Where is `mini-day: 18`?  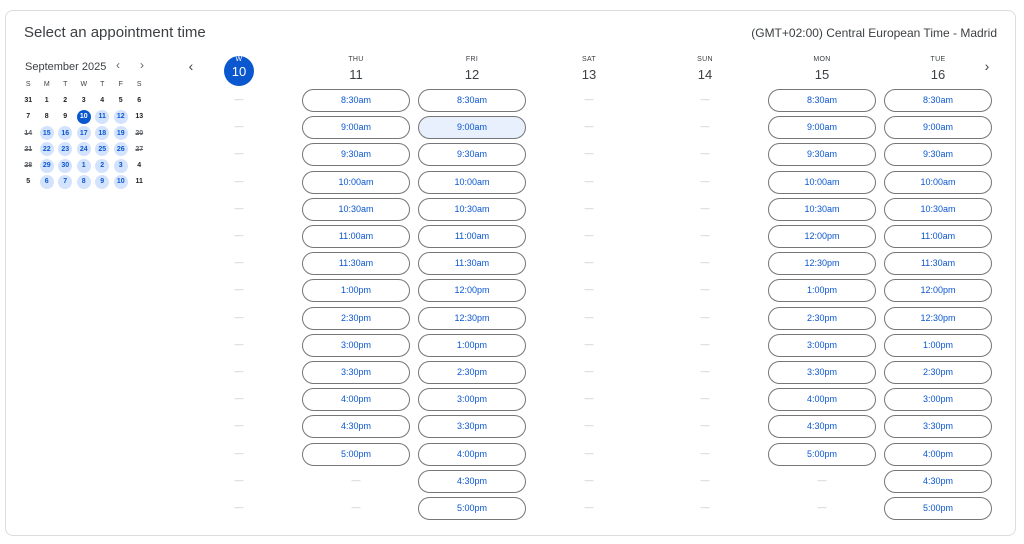
mini-day: 18 is located at coordinates (102, 133).